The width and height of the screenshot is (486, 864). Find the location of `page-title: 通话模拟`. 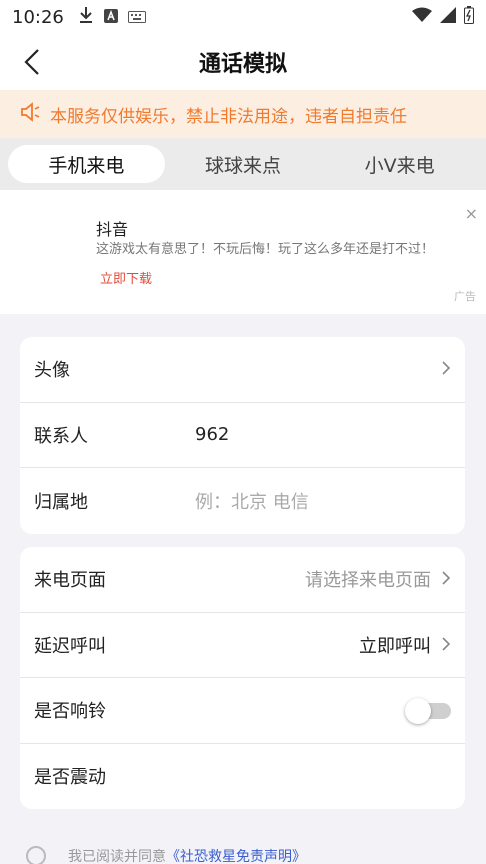

page-title: 通话模拟 is located at coordinates (242, 64).